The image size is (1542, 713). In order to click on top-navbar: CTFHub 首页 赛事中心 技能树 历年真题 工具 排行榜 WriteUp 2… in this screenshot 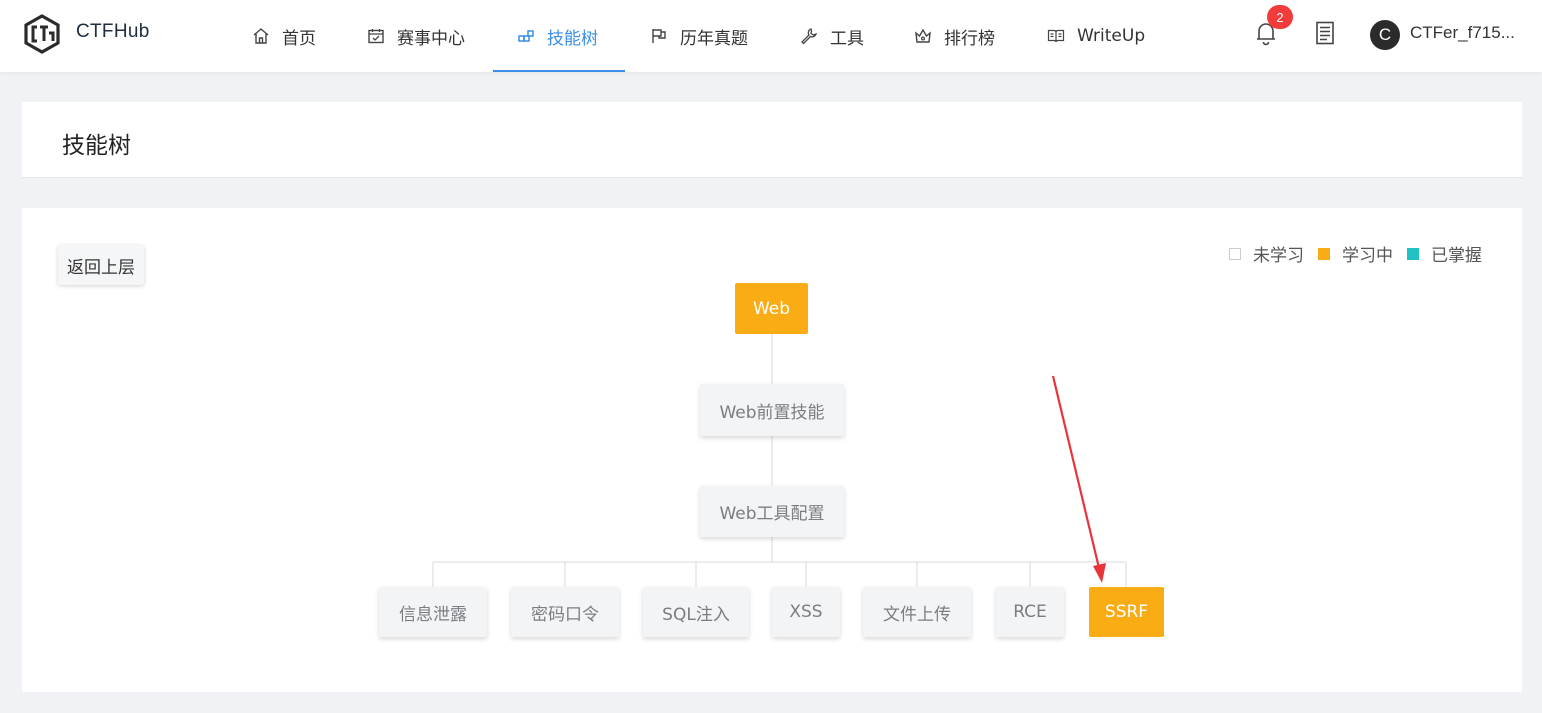, I will do `click(771, 36)`.